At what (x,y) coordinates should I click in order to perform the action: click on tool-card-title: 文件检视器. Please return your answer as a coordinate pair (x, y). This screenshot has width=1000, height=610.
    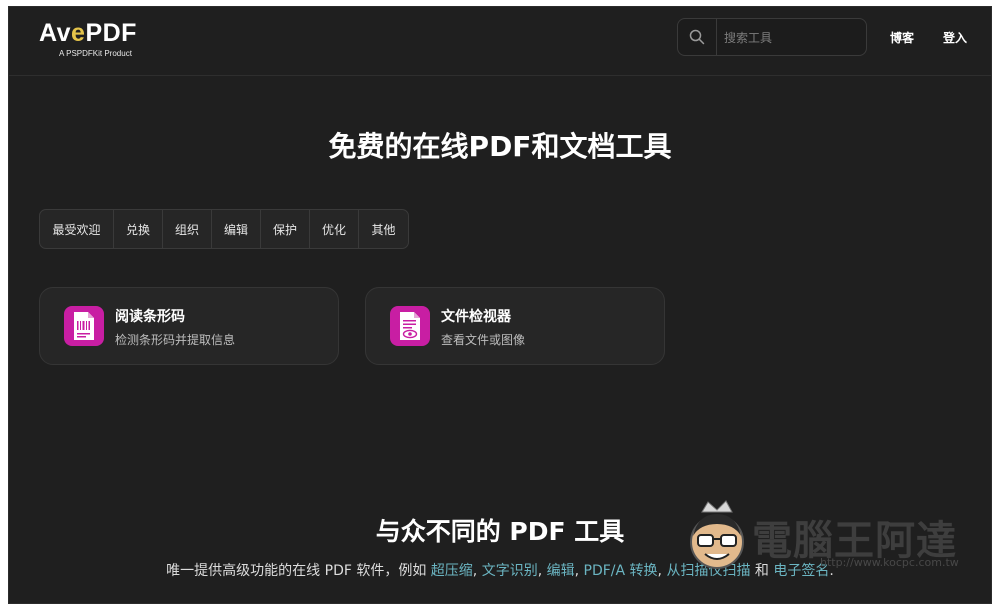
    Looking at the image, I should click on (476, 317).